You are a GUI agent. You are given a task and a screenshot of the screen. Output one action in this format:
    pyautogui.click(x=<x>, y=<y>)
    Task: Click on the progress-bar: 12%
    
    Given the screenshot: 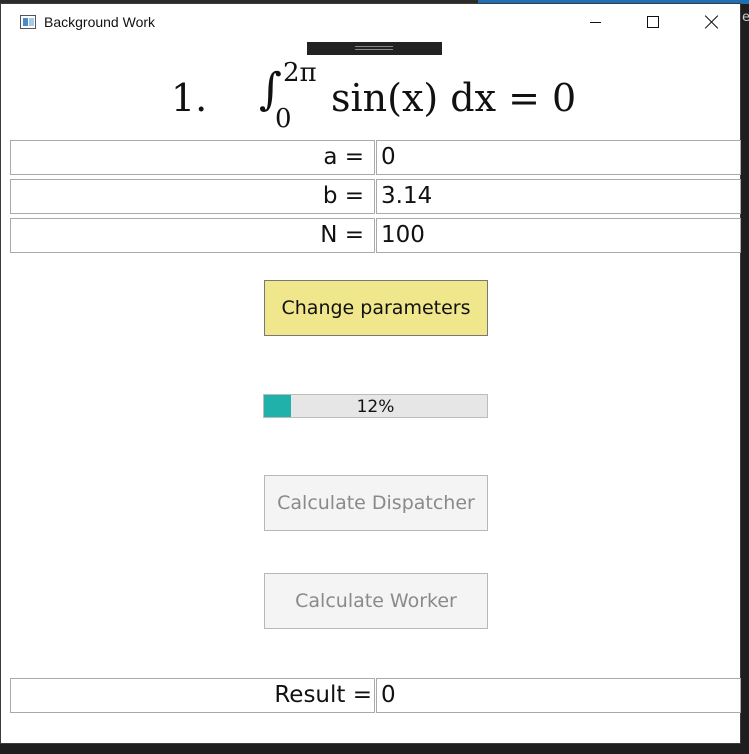 What is the action you would take?
    pyautogui.click(x=375, y=406)
    